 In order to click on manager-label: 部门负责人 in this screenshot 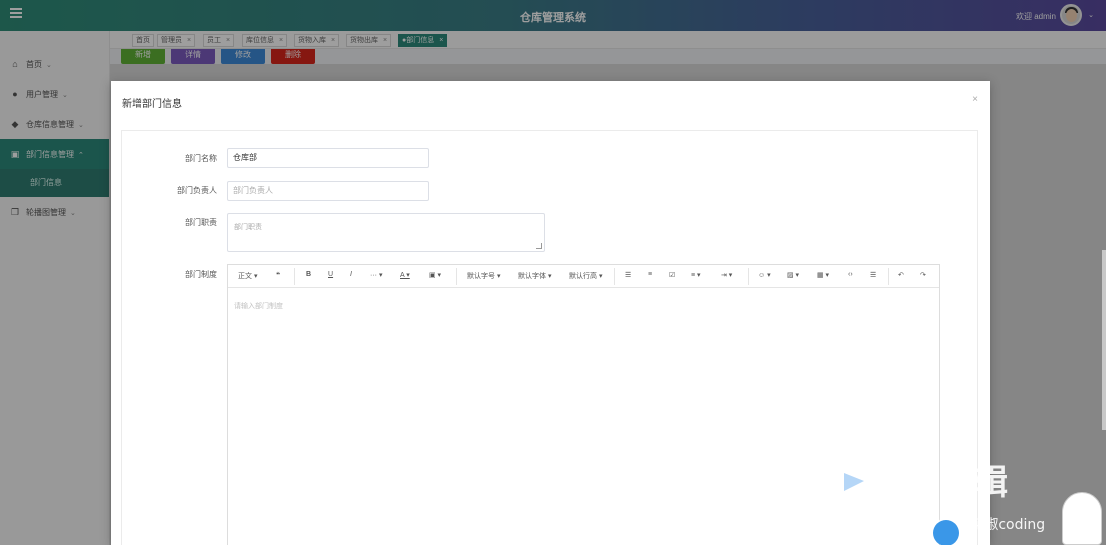, I will do `click(197, 190)`.